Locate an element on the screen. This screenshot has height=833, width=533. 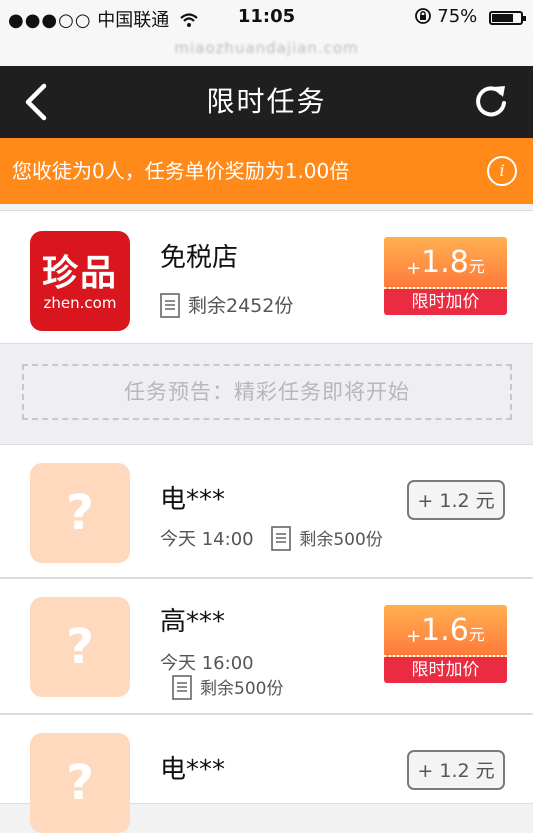
nav-header: 限时任务 is located at coordinates (266, 102).